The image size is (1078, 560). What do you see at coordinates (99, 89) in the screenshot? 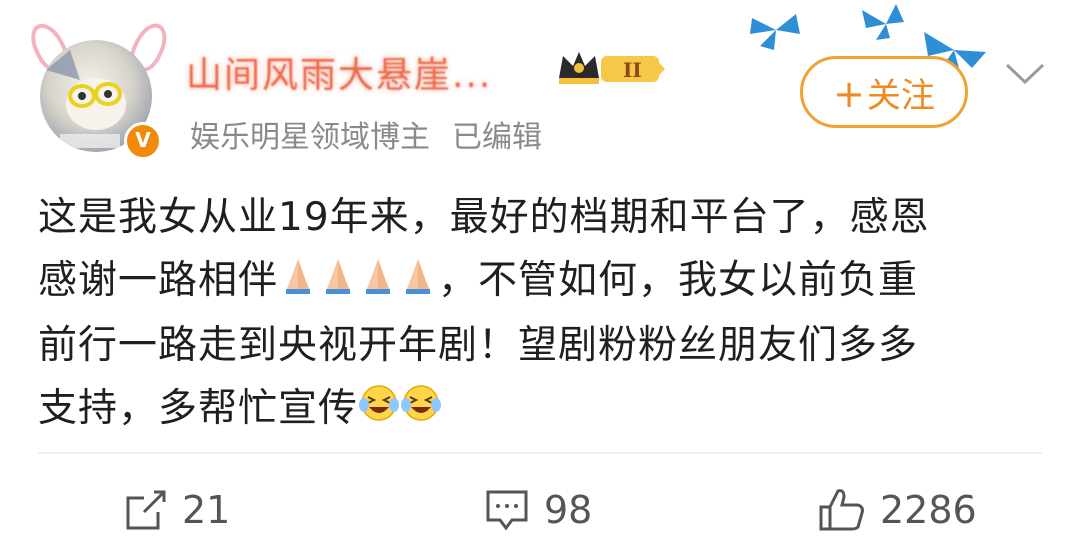
I see `avatar: V` at bounding box center [99, 89].